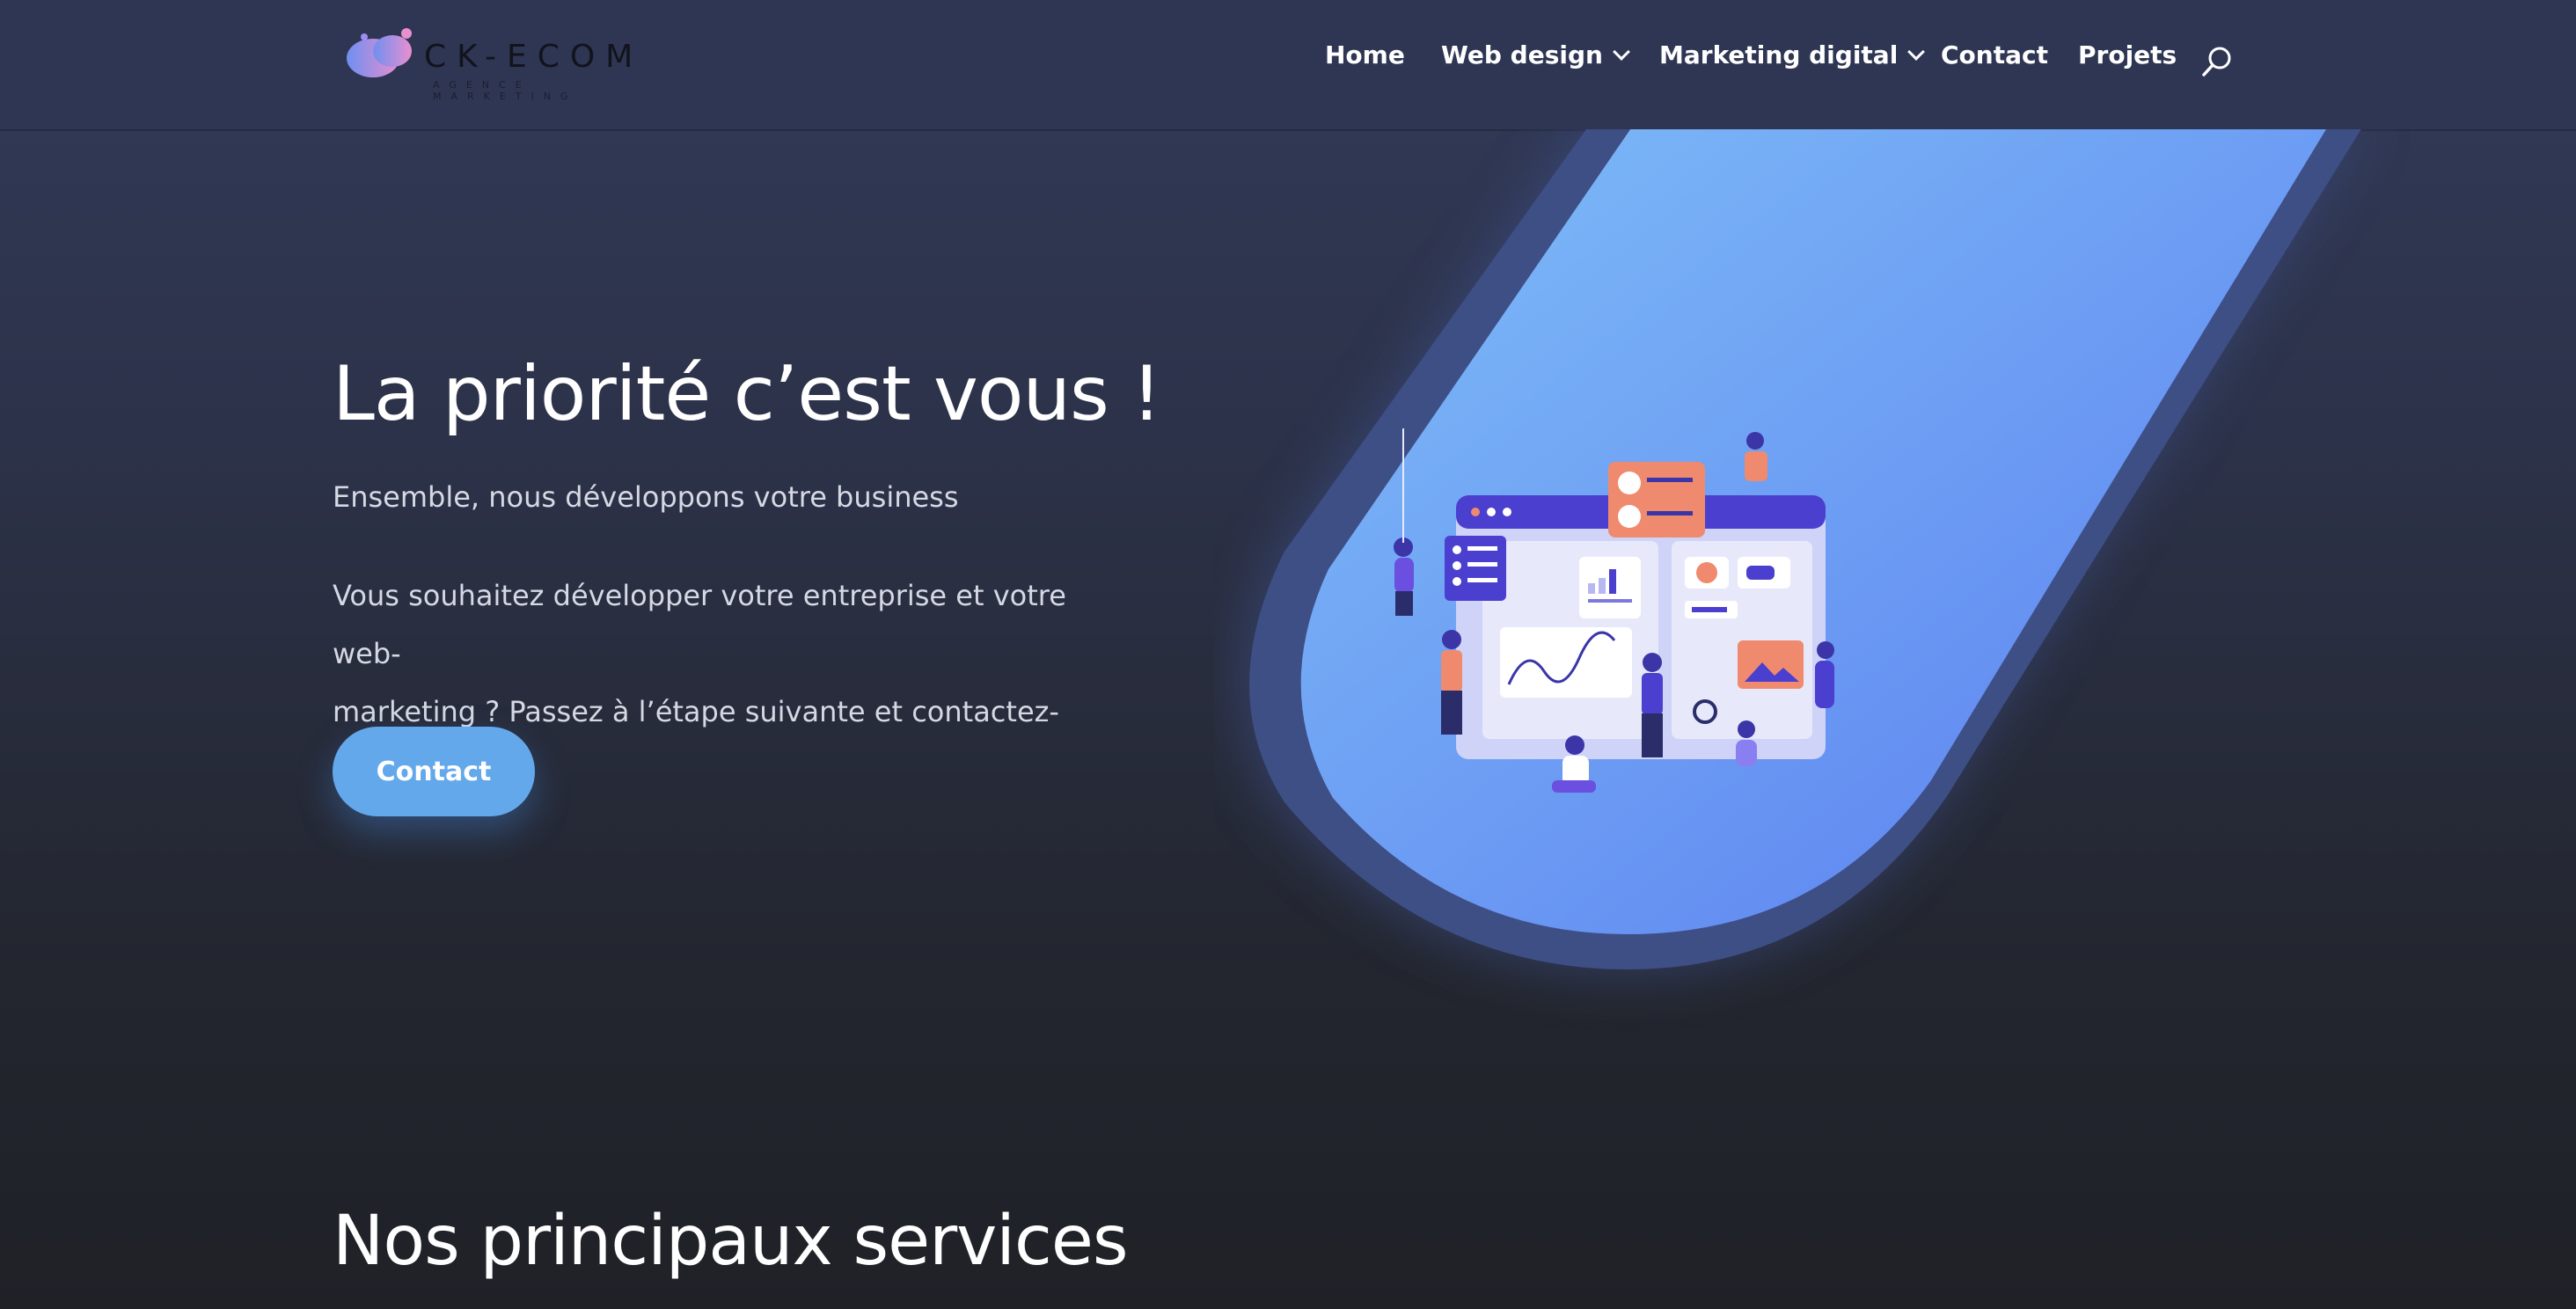 This screenshot has height=1309, width=2576. Describe the element at coordinates (2217, 62) in the screenshot. I see `search-icon` at that location.